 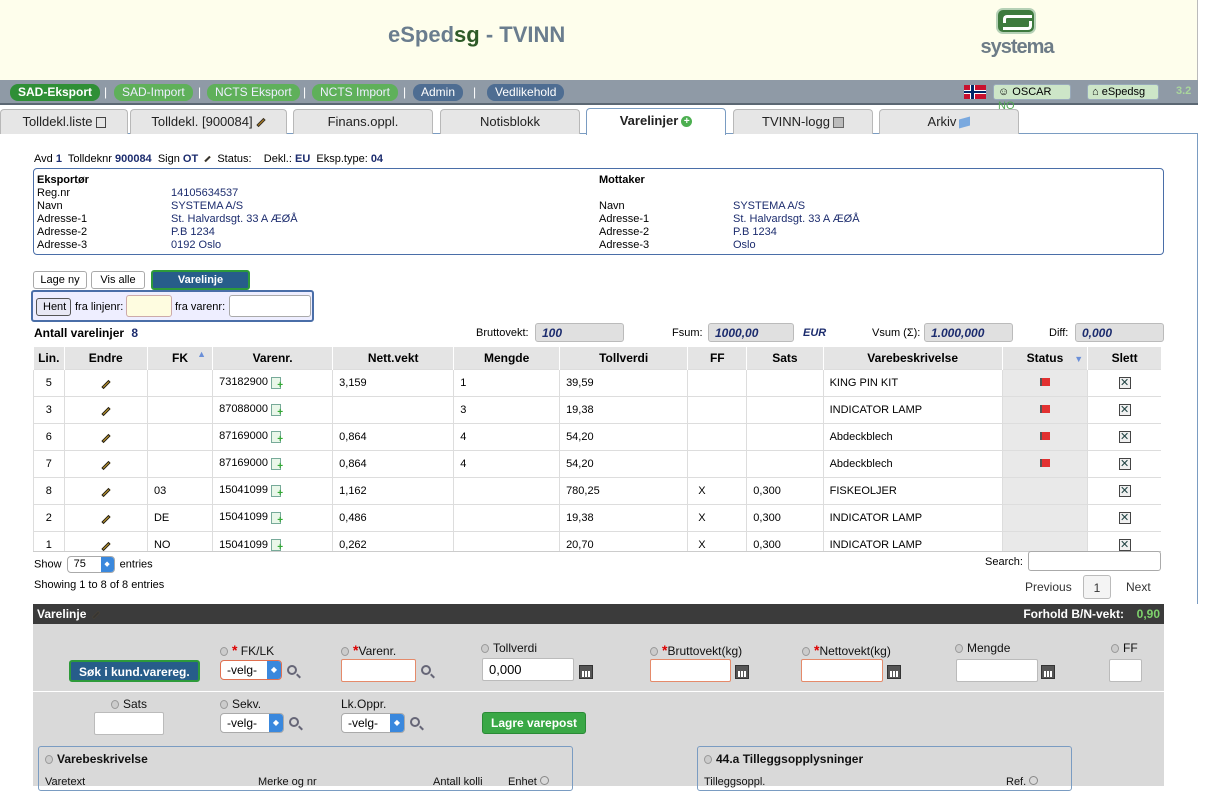 What do you see at coordinates (373, 723) in the screenshot?
I see `lkoppr-select: -velg- ◆` at bounding box center [373, 723].